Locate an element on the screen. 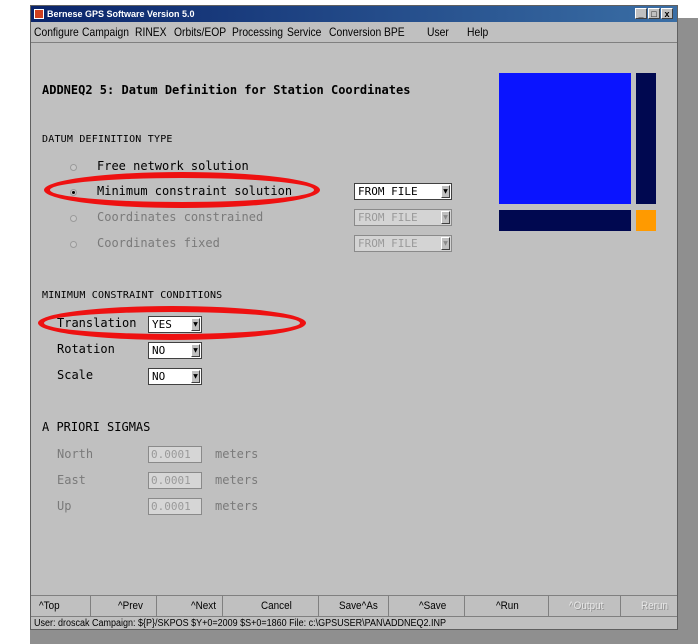 The width and height of the screenshot is (698, 644). minimum-constraint-source-select: FROM FILE ▼ is located at coordinates (403, 191).